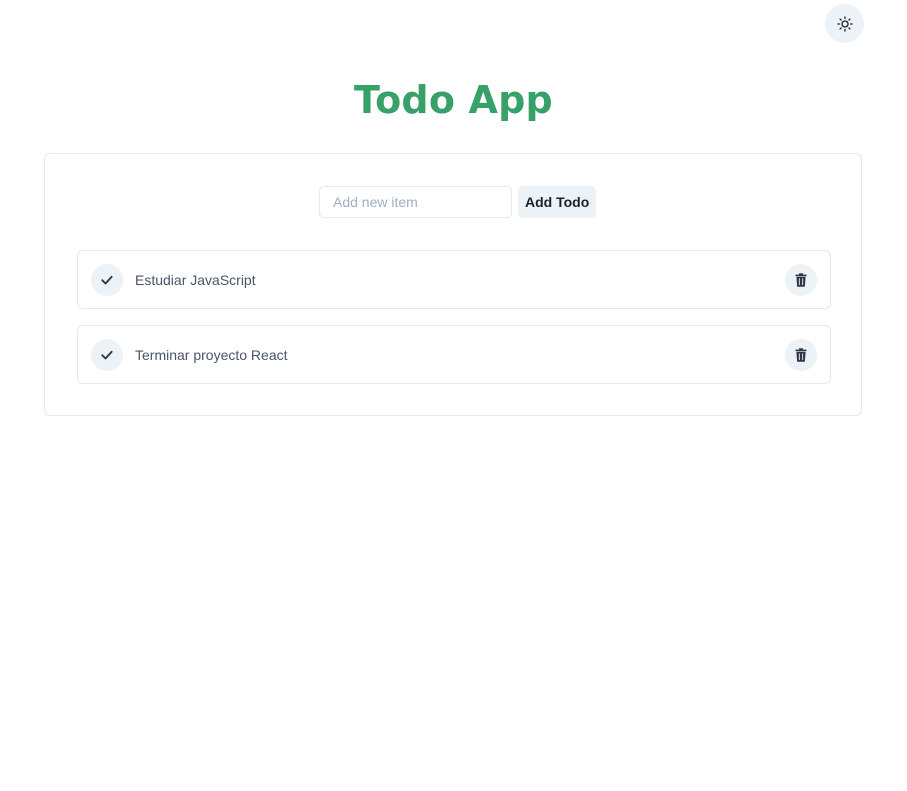  I want to click on todo-text: Estudiar JavaScript, so click(195, 280).